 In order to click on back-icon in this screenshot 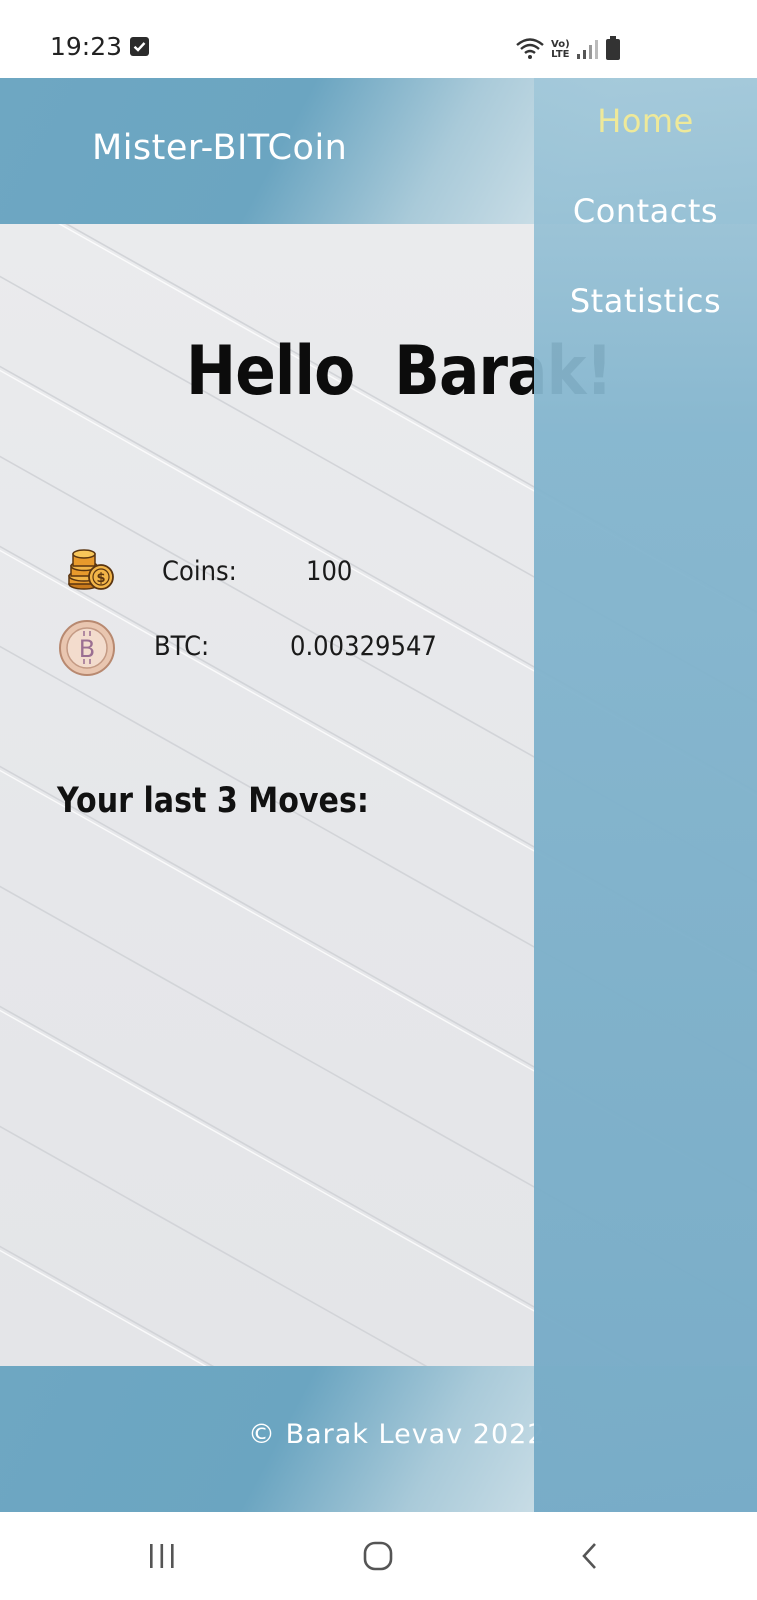, I will do `click(589, 1556)`.